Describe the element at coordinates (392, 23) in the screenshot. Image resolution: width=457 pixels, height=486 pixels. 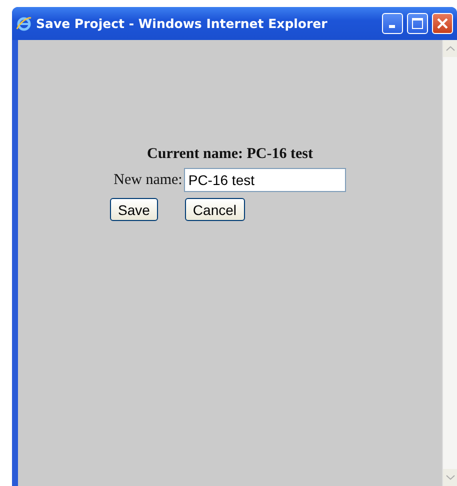
I see `minimize-button` at that location.